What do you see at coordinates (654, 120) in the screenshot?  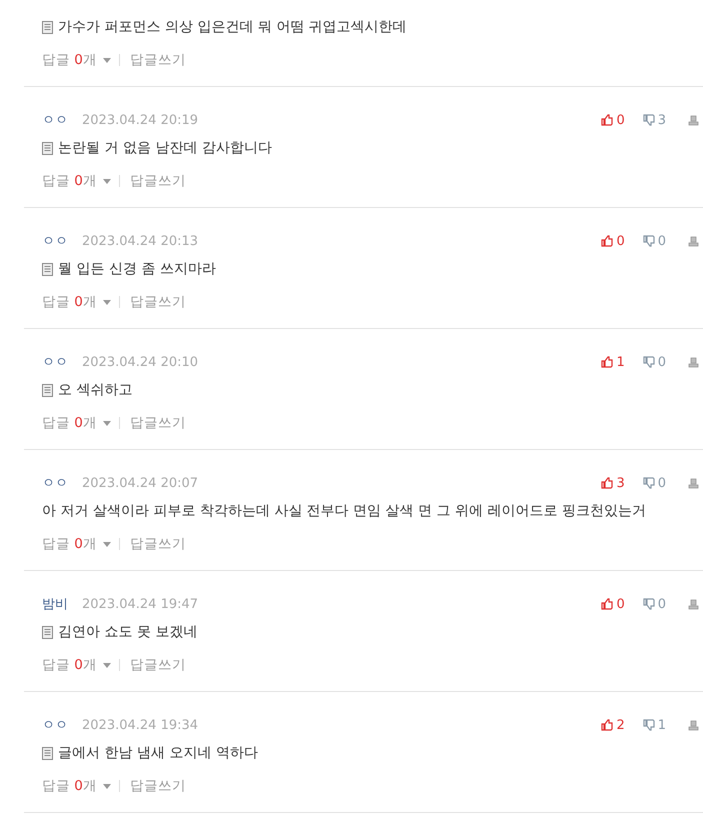 I see `dislike-button: 3` at bounding box center [654, 120].